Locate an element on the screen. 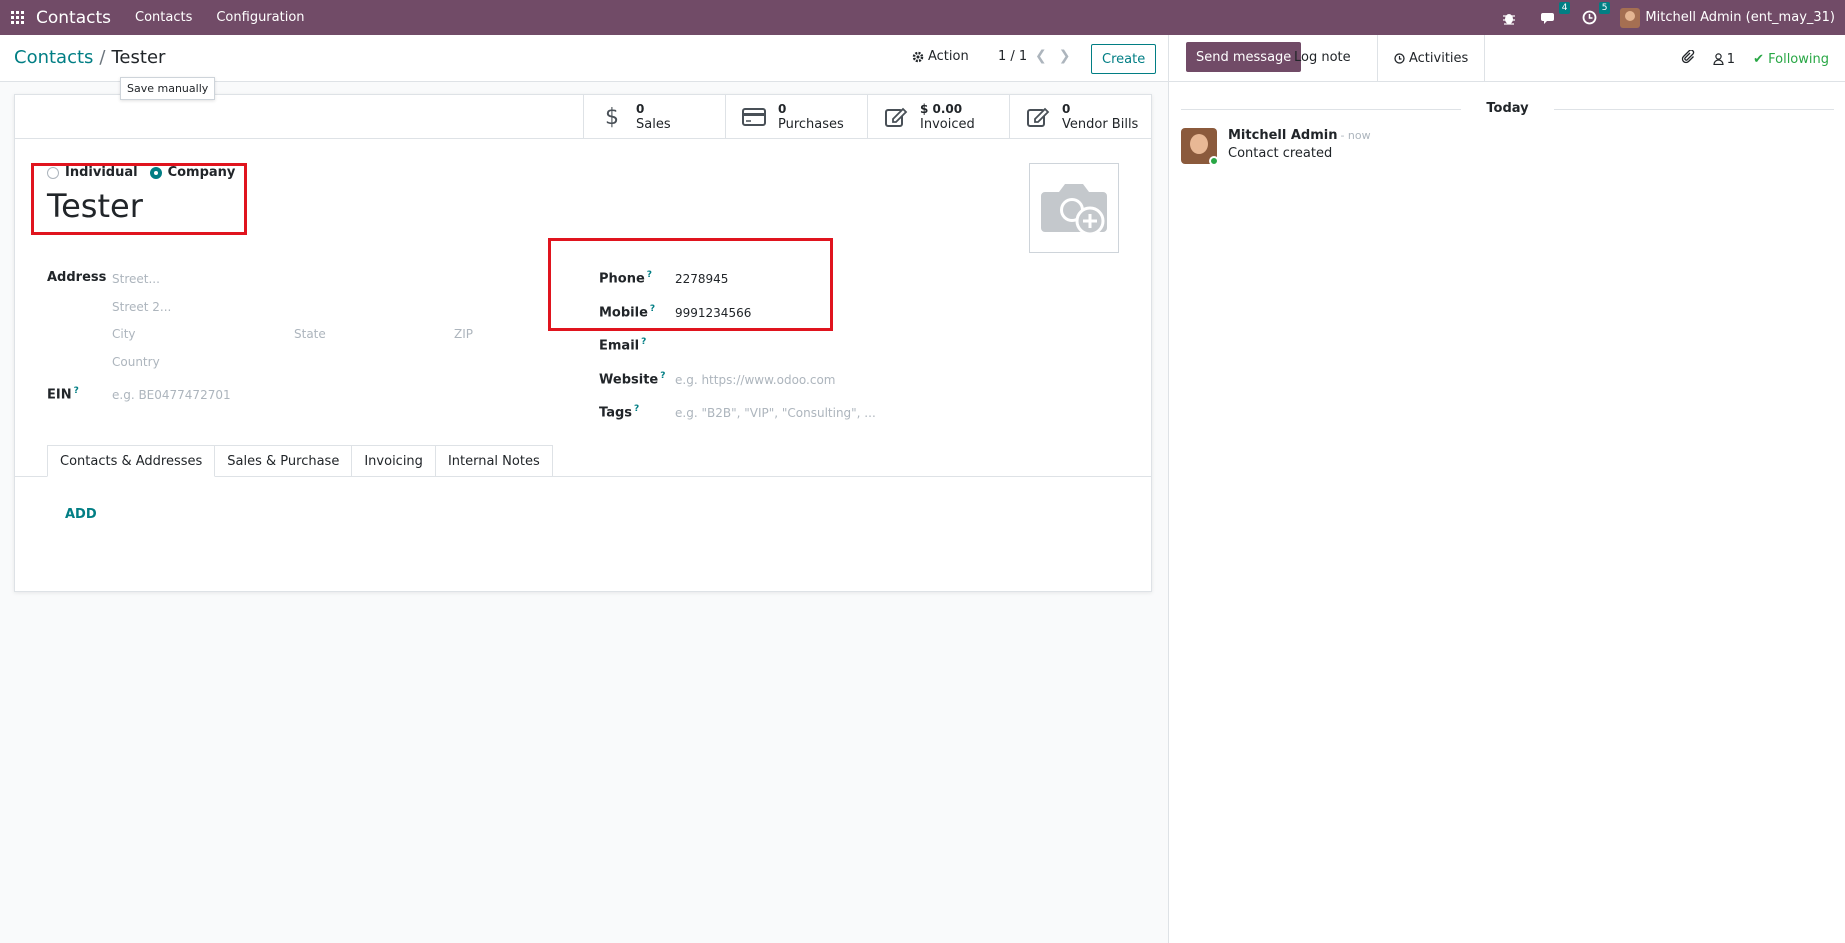 Image resolution: width=1845 pixels, height=943 pixels. online-status-icon is located at coordinates (1214, 161).